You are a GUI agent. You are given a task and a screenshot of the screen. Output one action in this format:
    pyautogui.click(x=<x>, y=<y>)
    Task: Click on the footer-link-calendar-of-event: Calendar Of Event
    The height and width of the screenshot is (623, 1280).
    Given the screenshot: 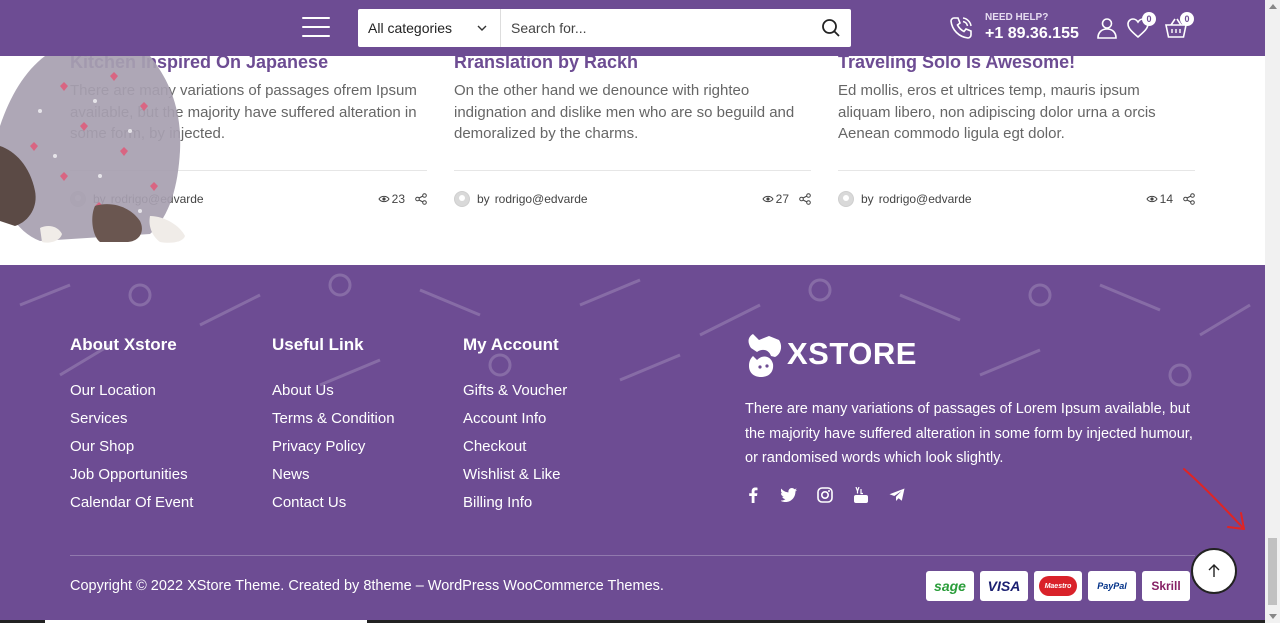 What is the action you would take?
    pyautogui.click(x=131, y=503)
    